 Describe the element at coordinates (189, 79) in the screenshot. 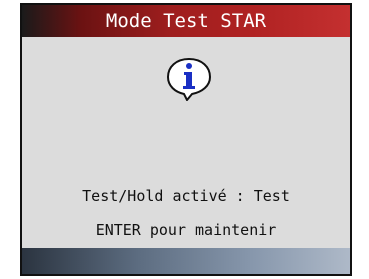

I see `info-speech-bubble-icon` at that location.